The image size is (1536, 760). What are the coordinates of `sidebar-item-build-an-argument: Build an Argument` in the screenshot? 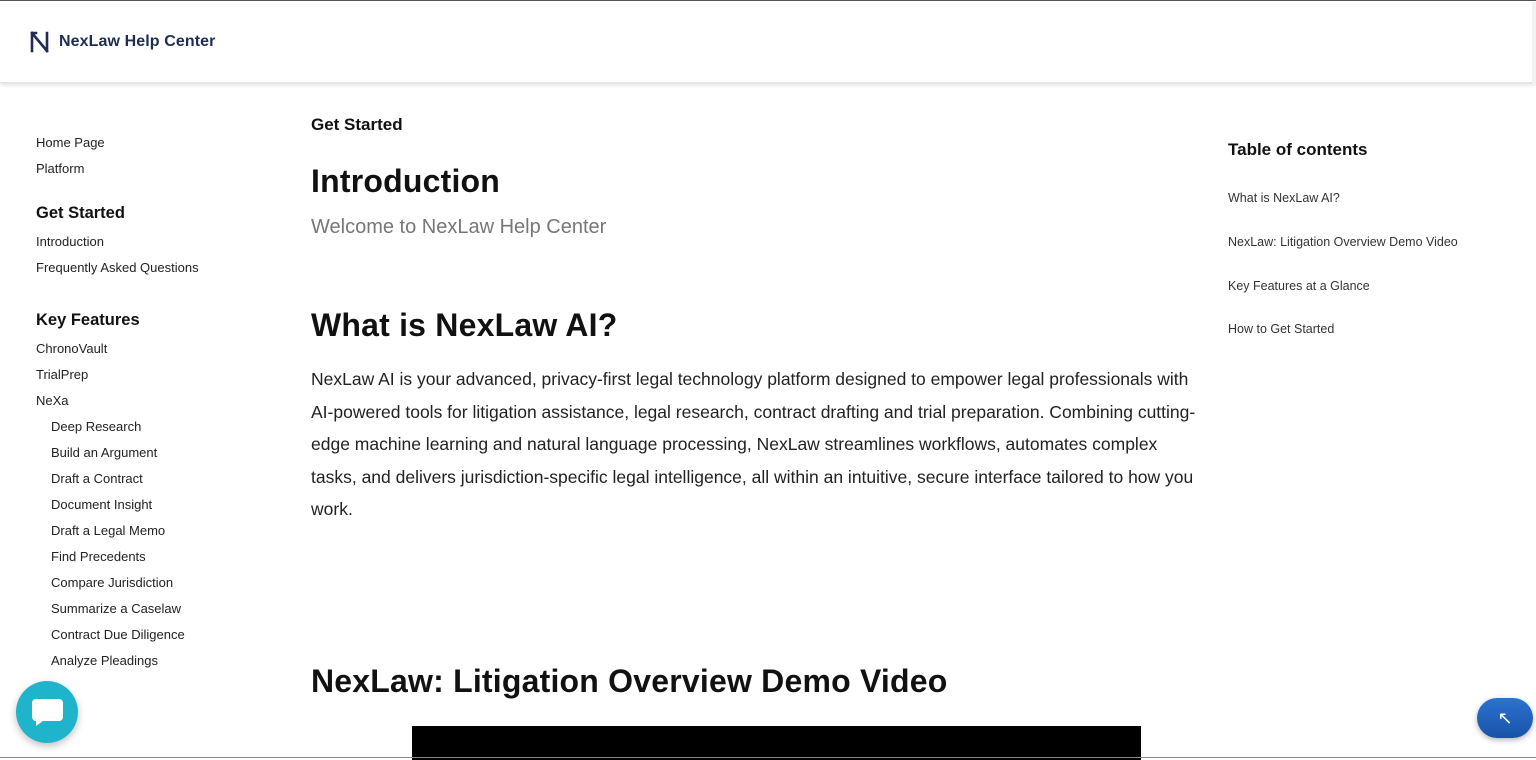 It's located at (96, 453).